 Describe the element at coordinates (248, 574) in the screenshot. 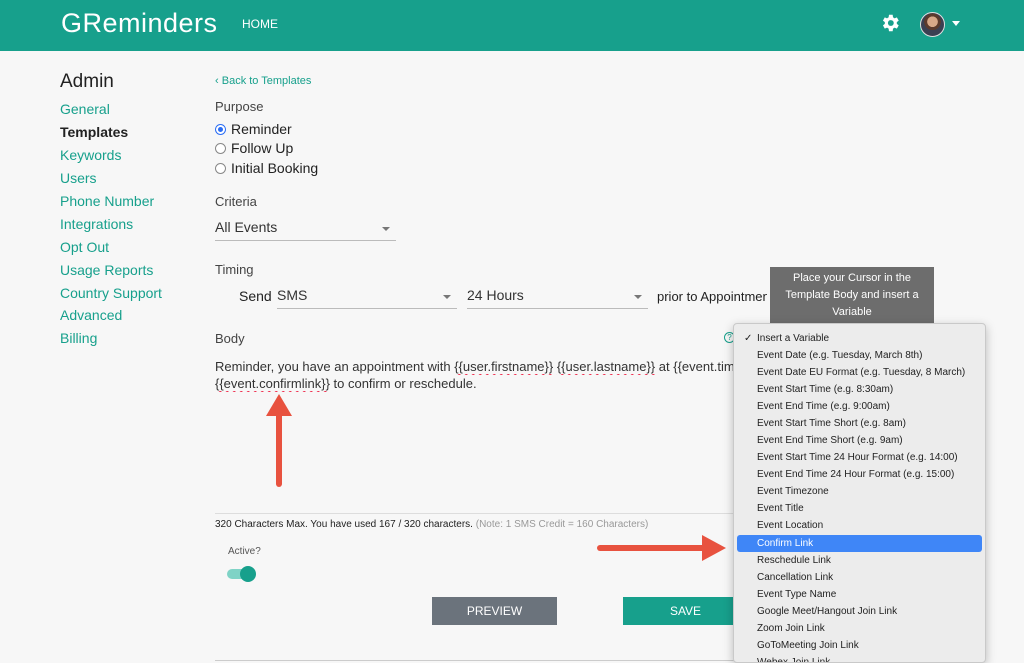

I see `toggle-knob` at that location.